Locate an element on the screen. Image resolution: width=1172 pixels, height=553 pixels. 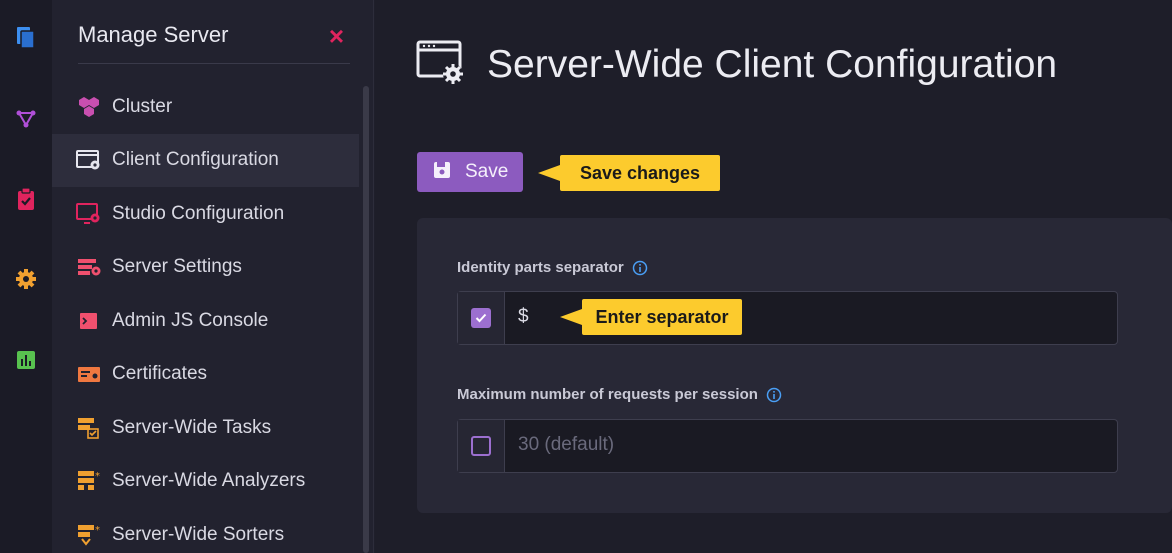
documents-icon is located at coordinates (26, 38).